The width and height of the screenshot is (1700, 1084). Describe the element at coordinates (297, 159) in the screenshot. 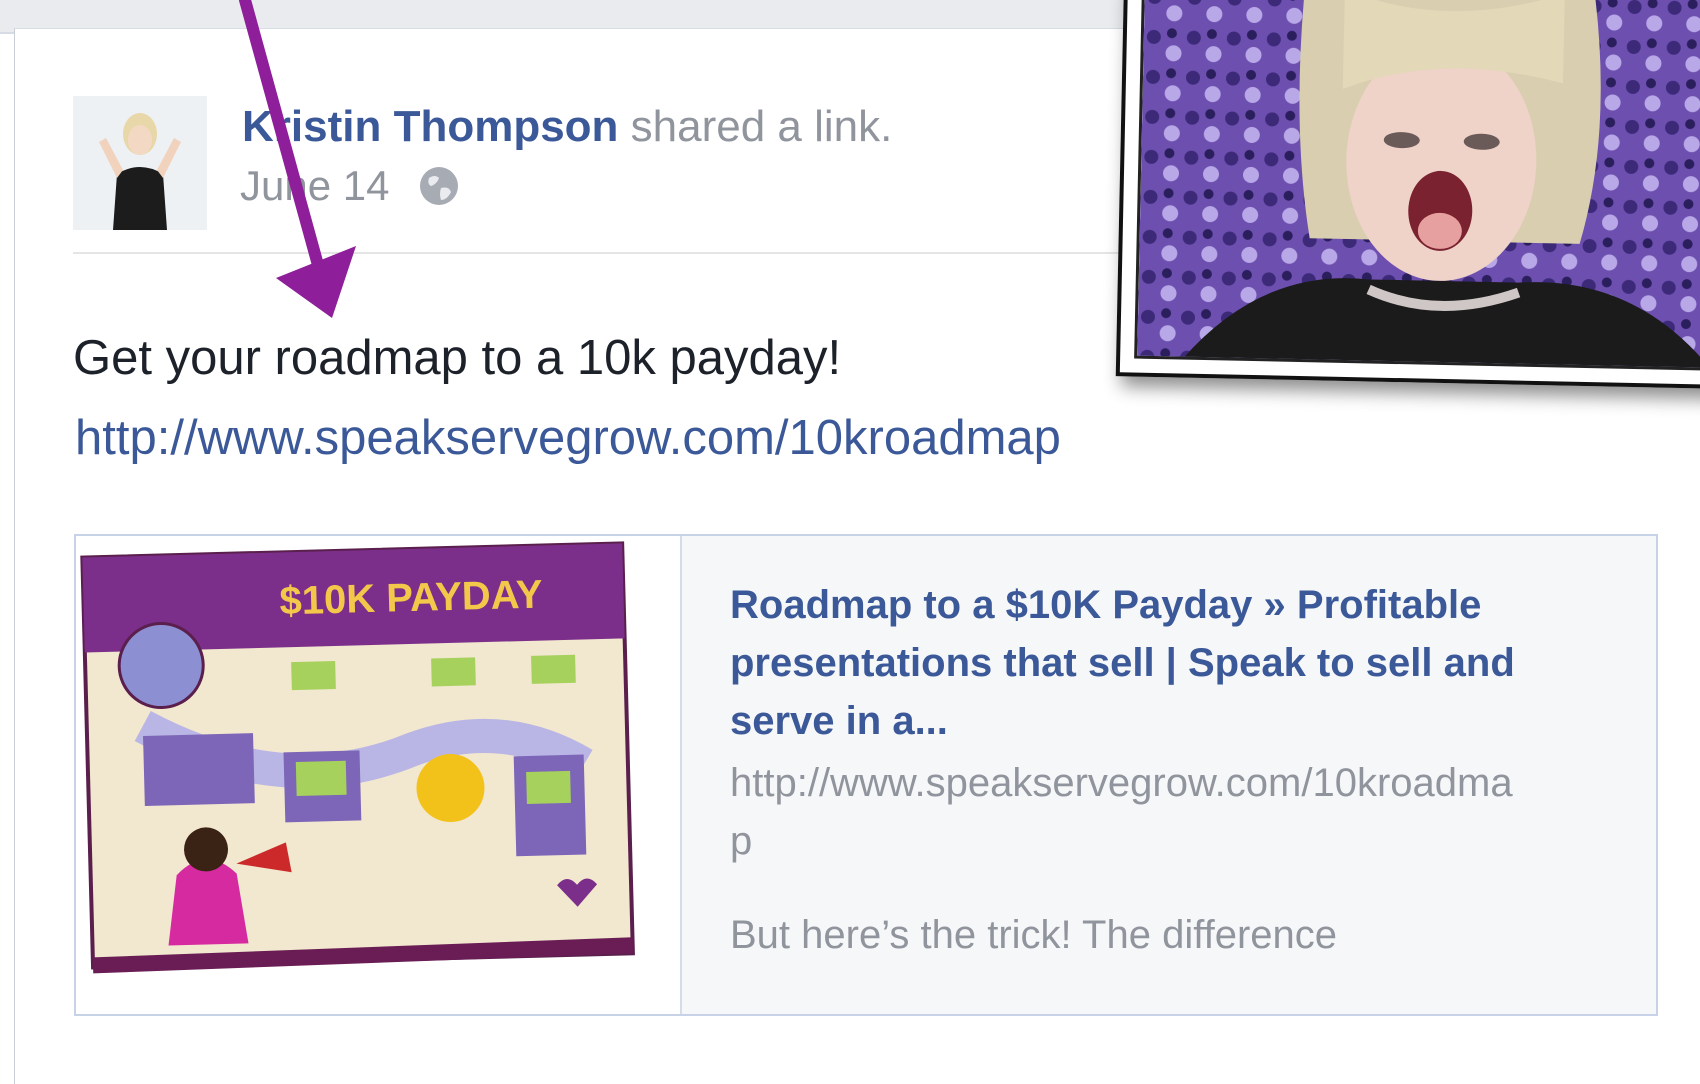

I see `annotation-arrow-icon` at that location.